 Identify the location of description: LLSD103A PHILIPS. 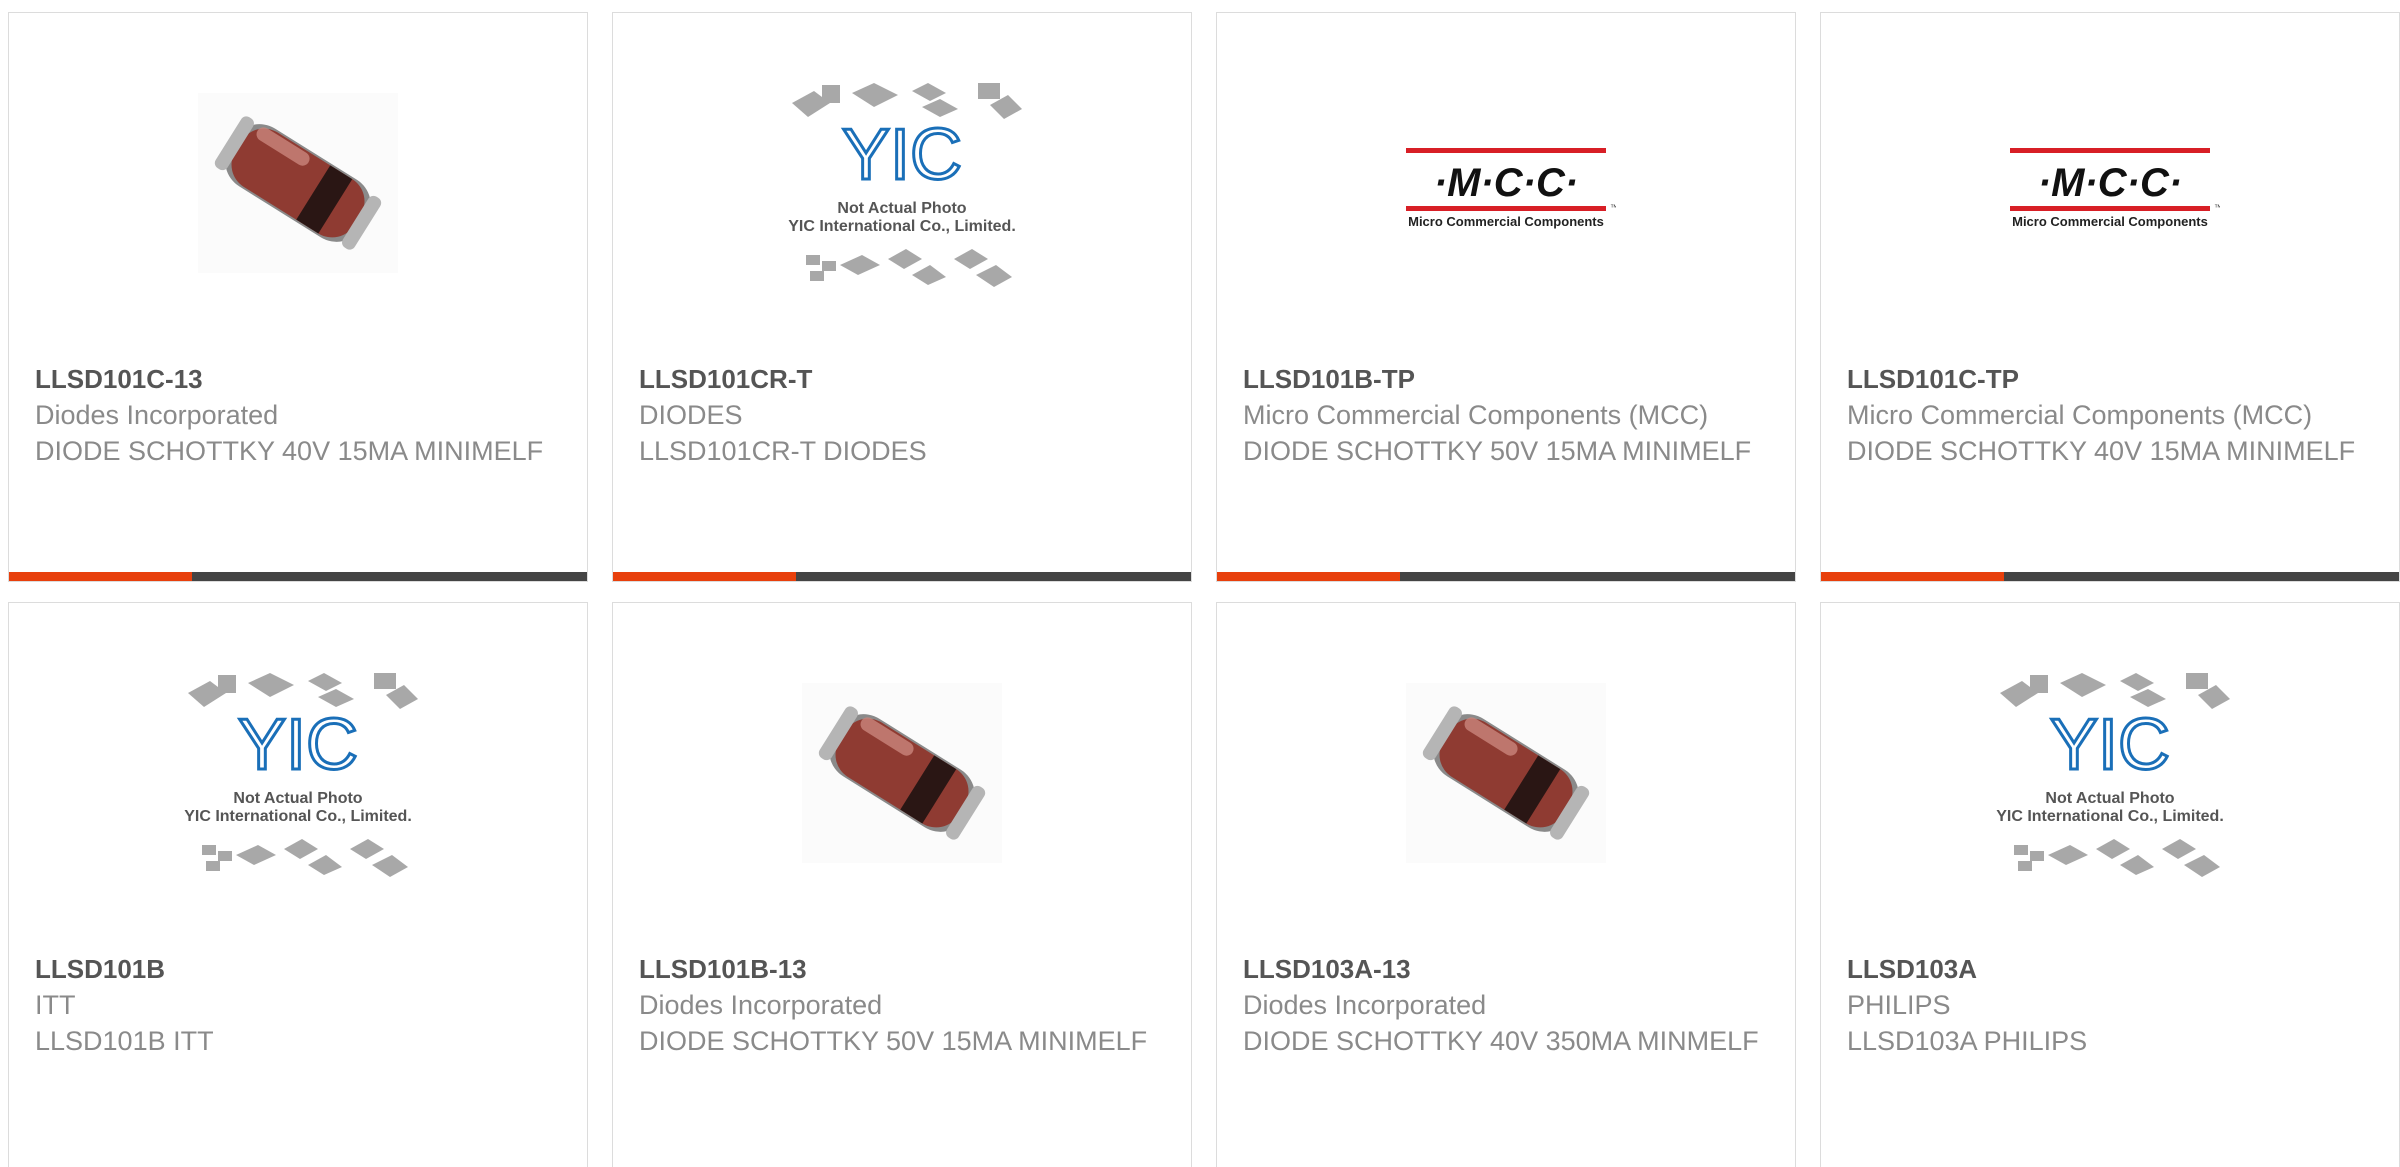
(1967, 1041).